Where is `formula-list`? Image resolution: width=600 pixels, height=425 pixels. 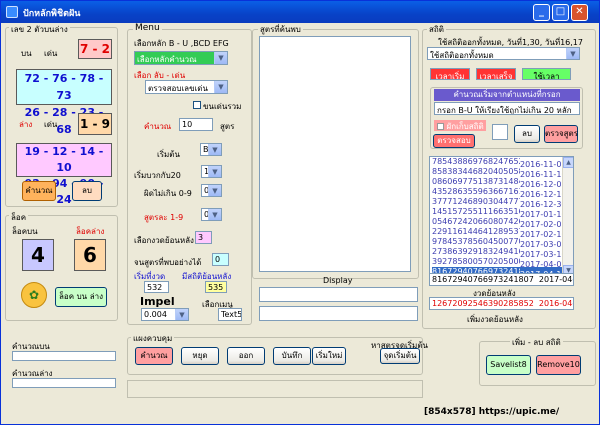 formula-list is located at coordinates (335, 154).